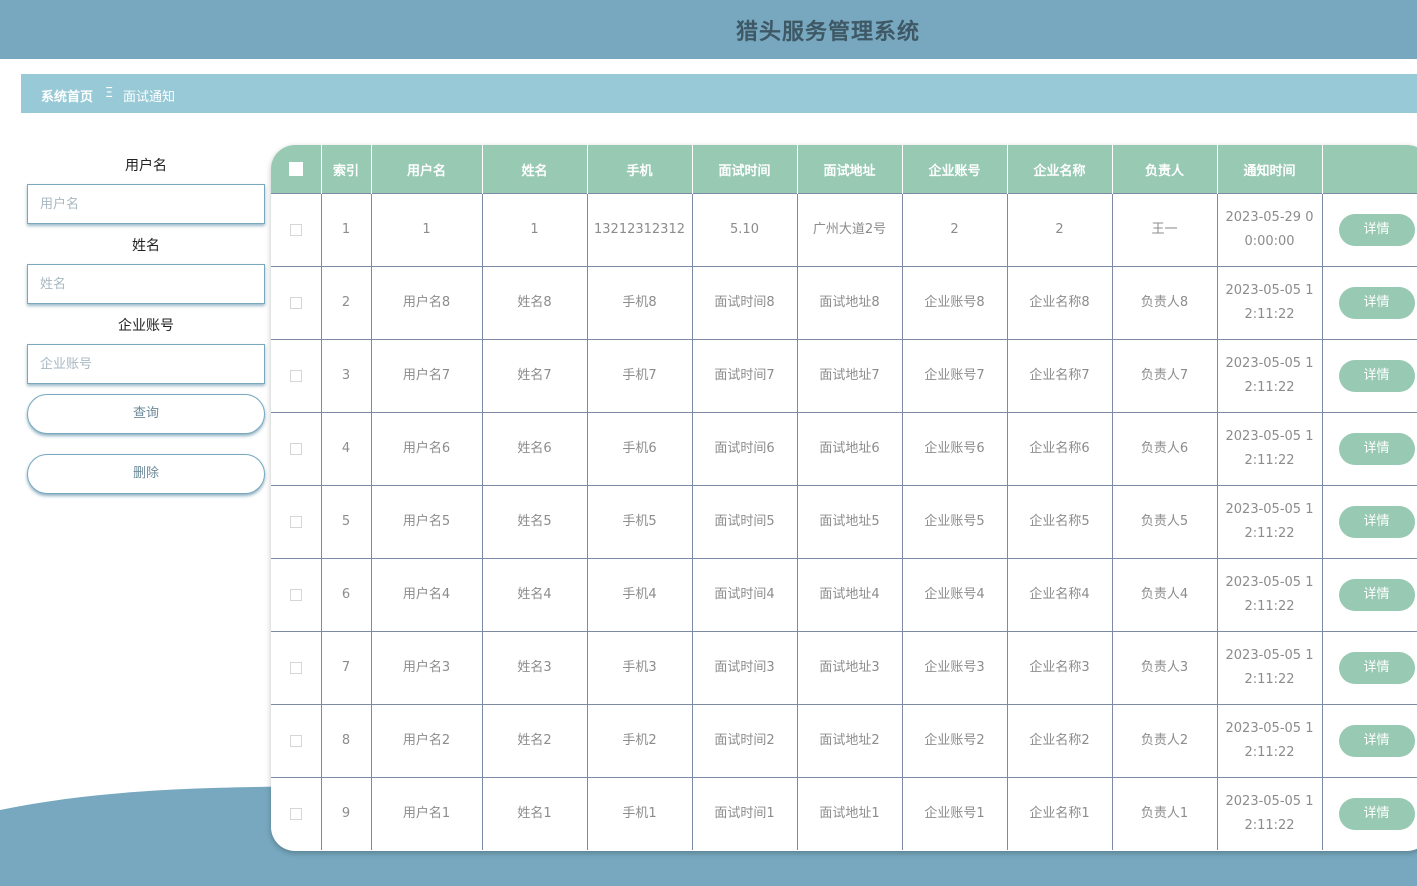 The height and width of the screenshot is (886, 1417). What do you see at coordinates (146, 166) in the screenshot?
I see `username-label: 用户名` at bounding box center [146, 166].